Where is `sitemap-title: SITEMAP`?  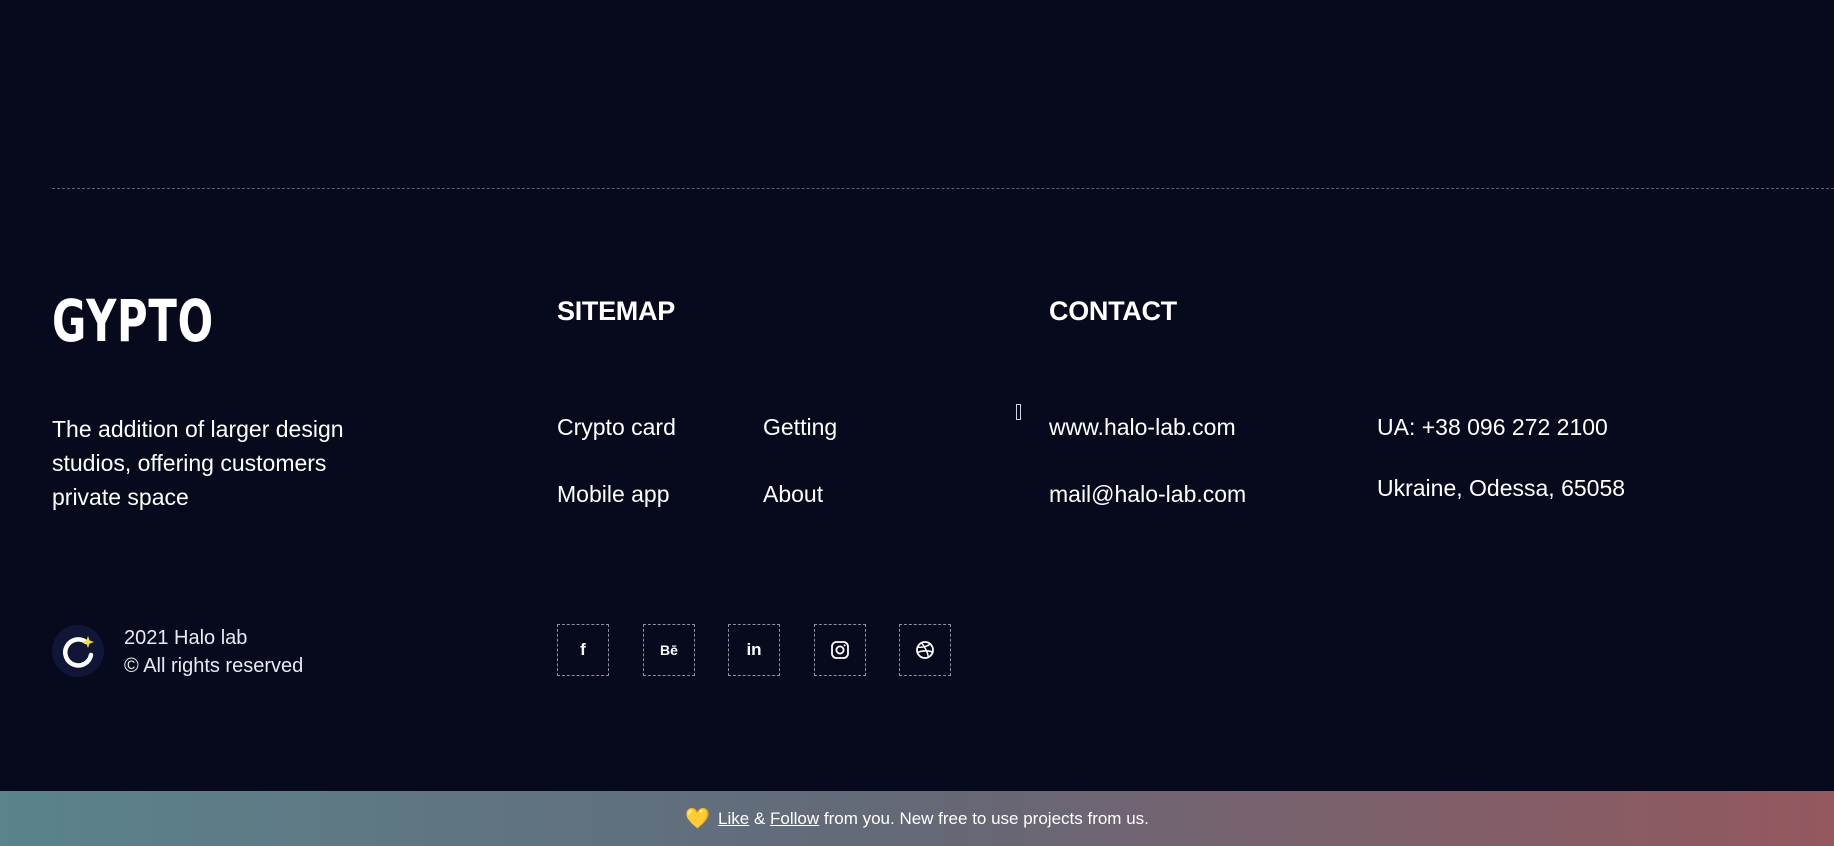
sitemap-title: SITEMAP is located at coordinates (616, 311).